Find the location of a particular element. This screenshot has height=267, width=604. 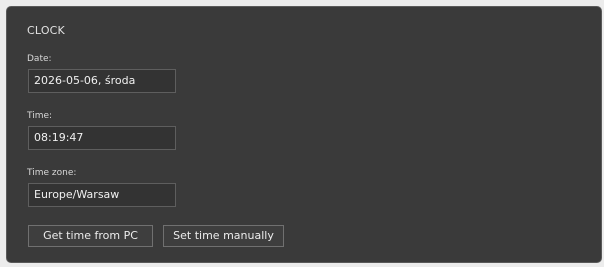

timezone-label: Time zone: is located at coordinates (52, 173).